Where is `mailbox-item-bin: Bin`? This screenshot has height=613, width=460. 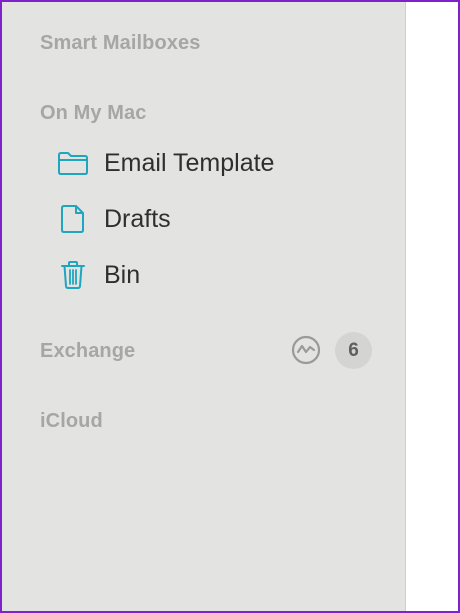 mailbox-item-bin: Bin is located at coordinates (98, 275).